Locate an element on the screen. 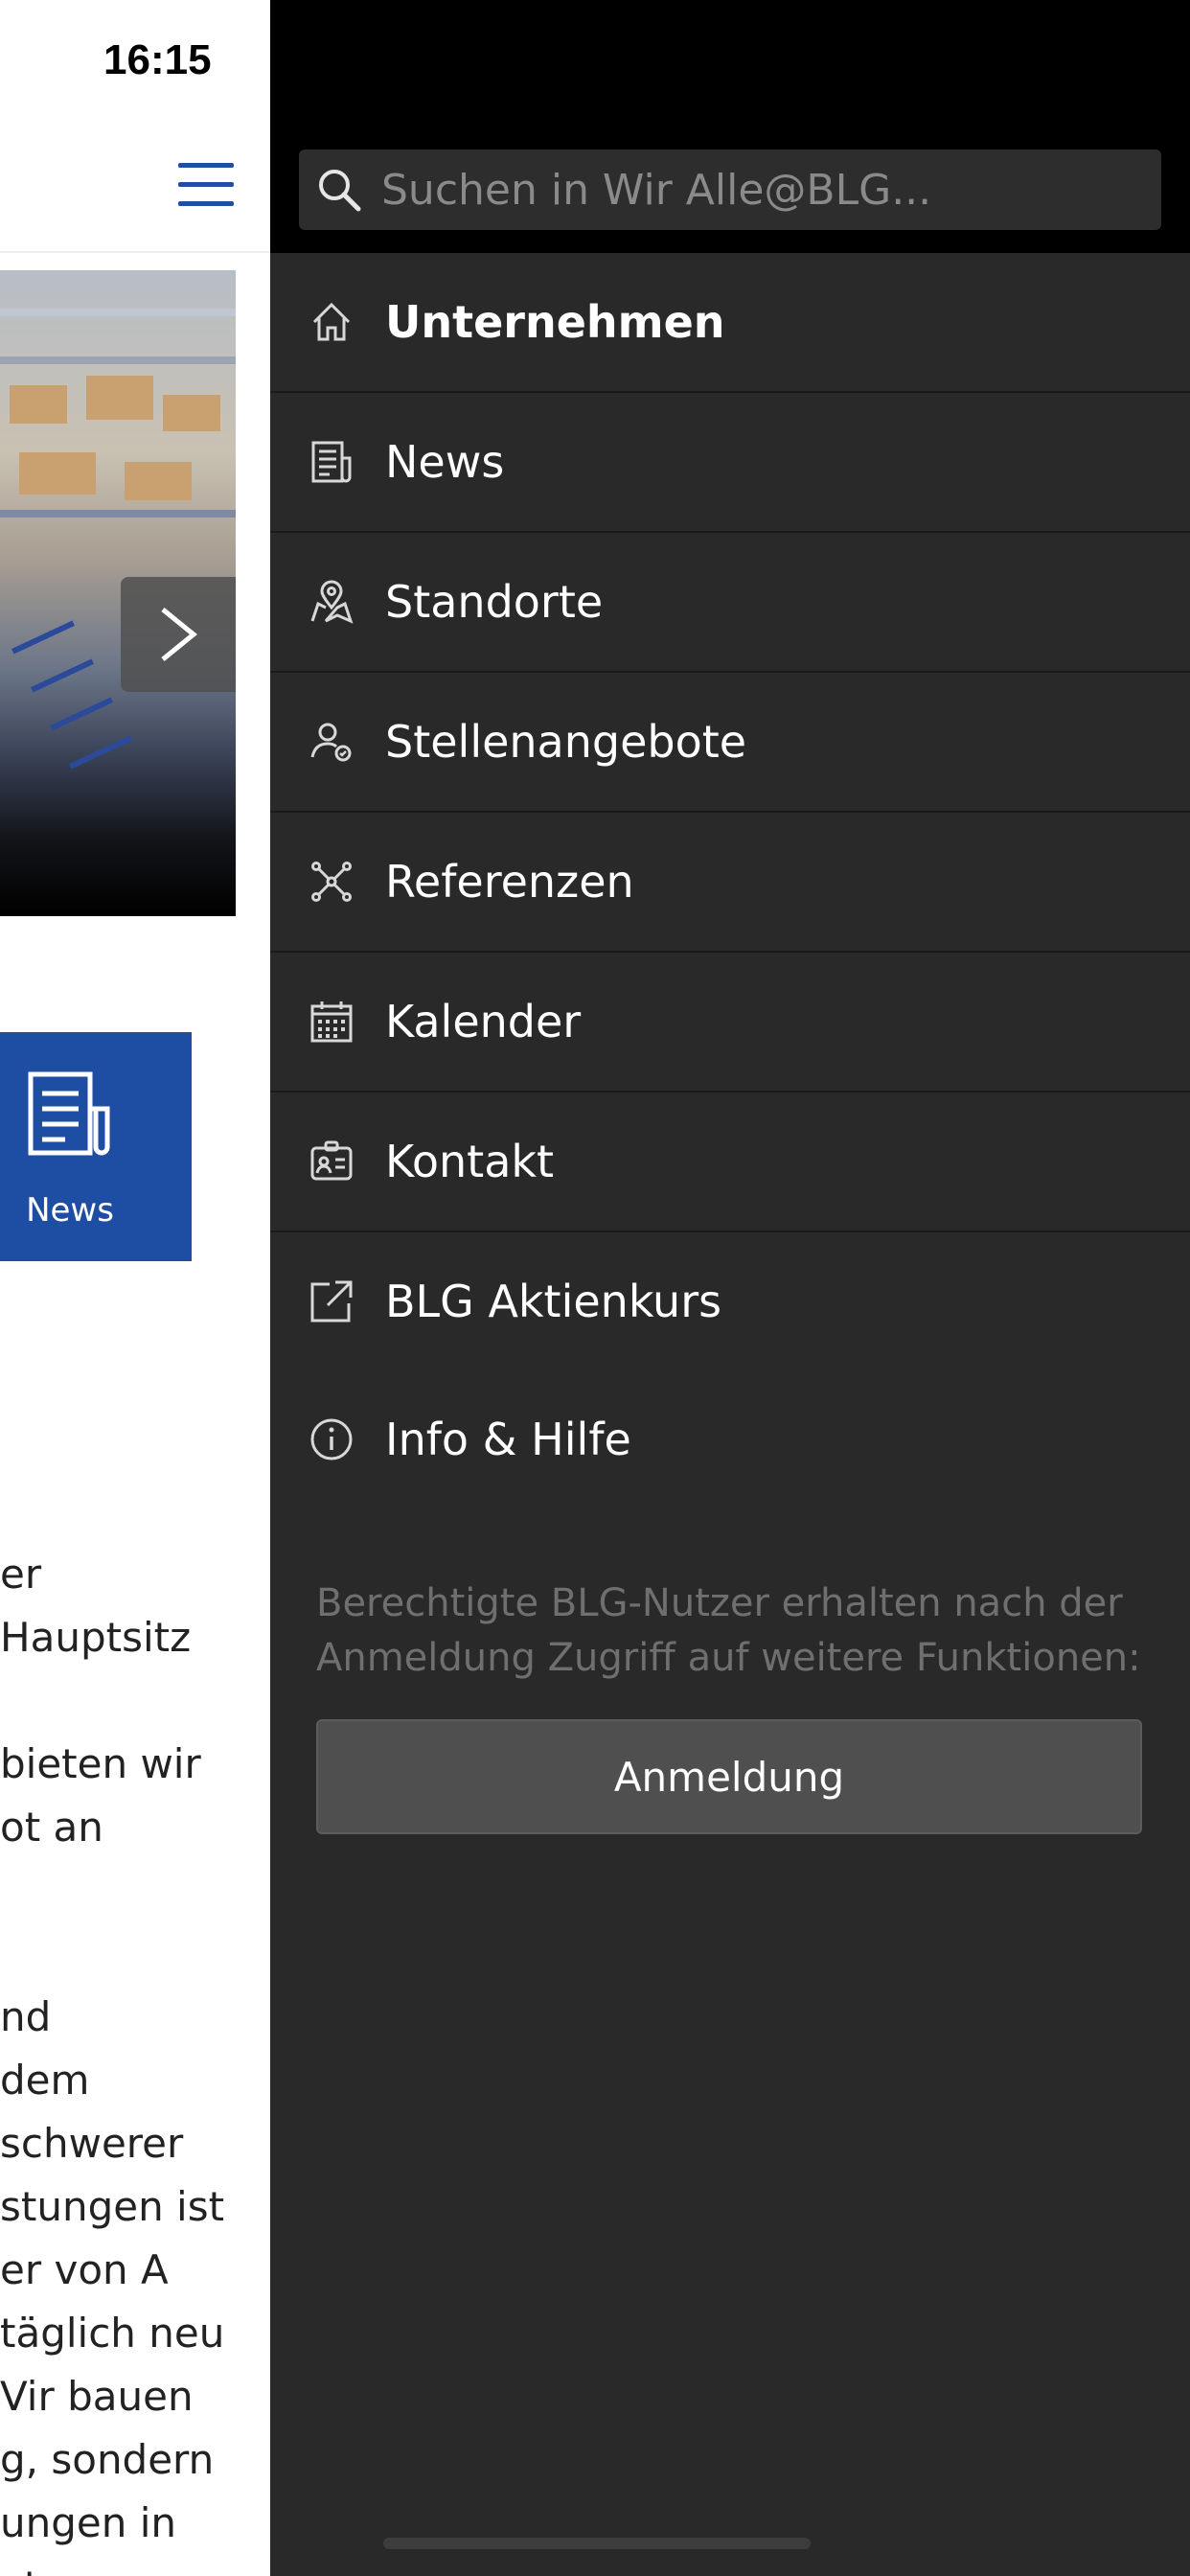 The image size is (1190, 2576). home-indicator is located at coordinates (597, 2543).